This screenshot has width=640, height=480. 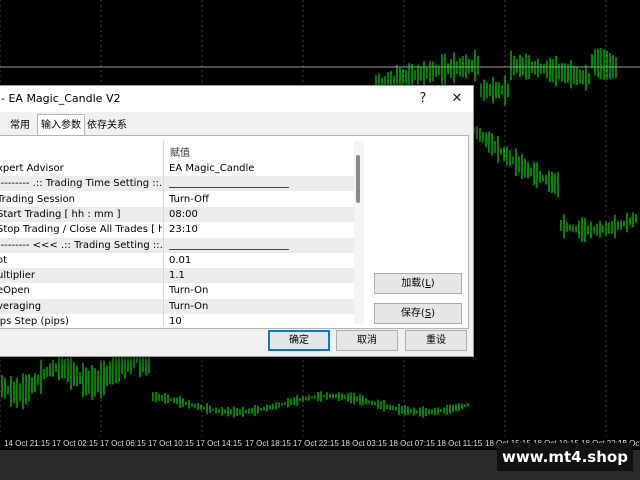 I want to click on param-row: ultiplier 1.1, so click(x=177, y=276).